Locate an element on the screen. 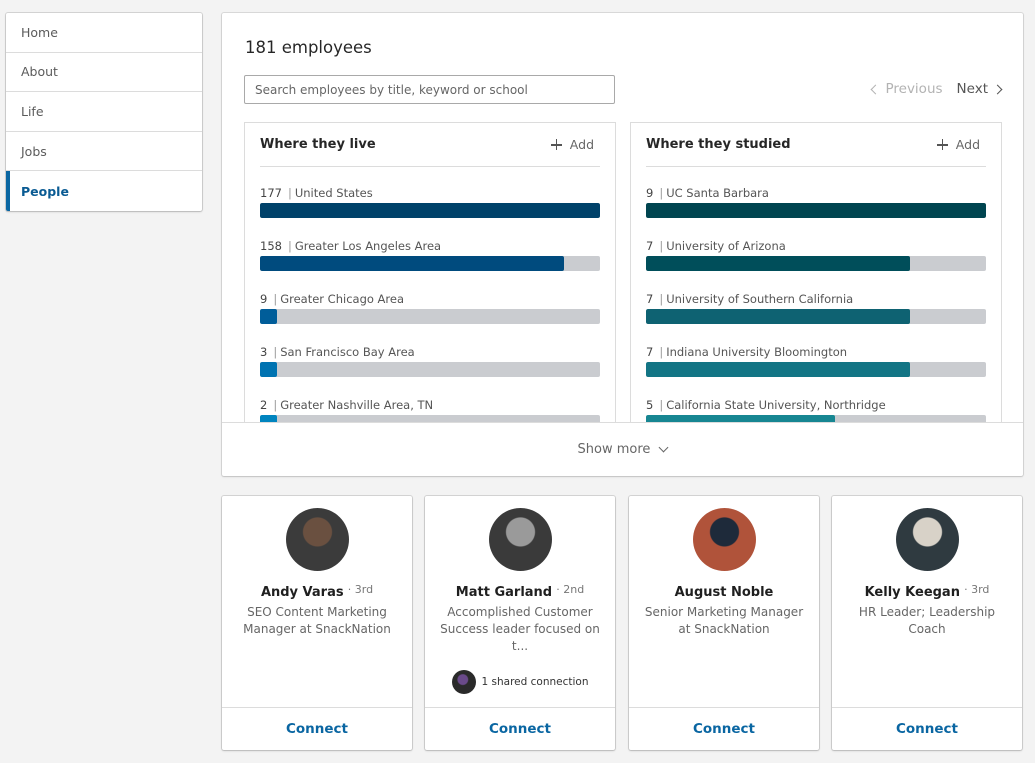 Image resolution: width=1035 pixels, height=763 pixels. insight-row: 7 | Indiana University Bloomington is located at coordinates (816, 368).